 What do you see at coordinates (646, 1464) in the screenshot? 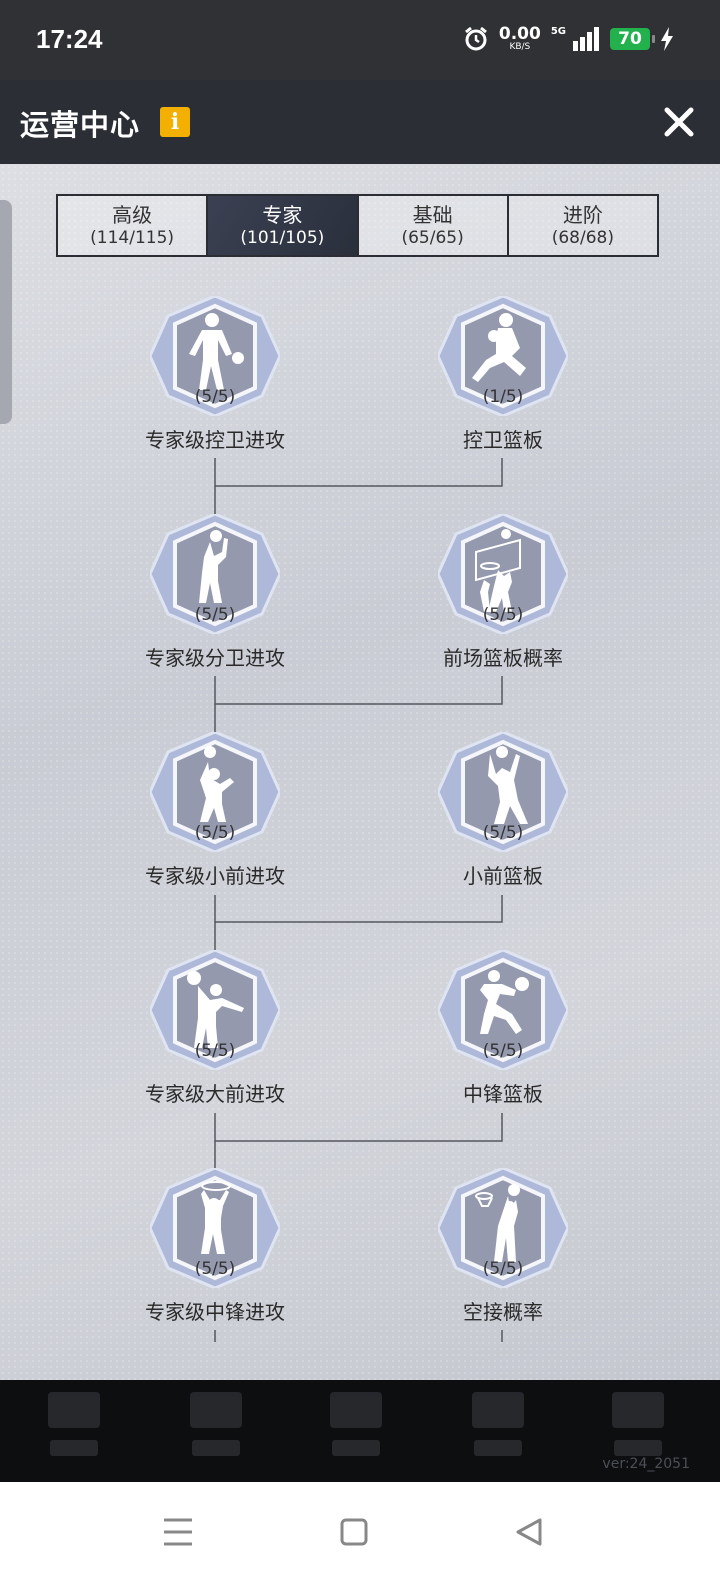
I see `version-label: ver:24_2051` at bounding box center [646, 1464].